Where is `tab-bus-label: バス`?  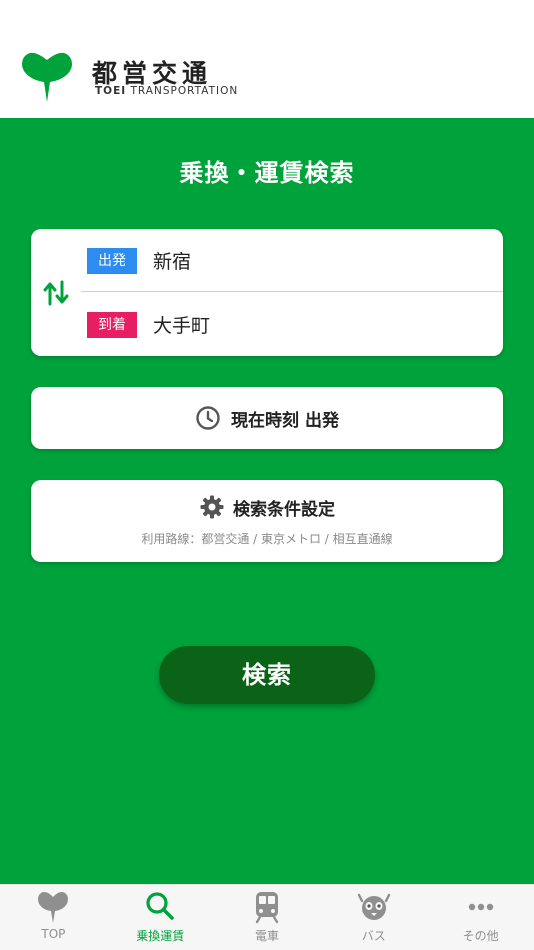 tab-bus-label: バス is located at coordinates (373, 936).